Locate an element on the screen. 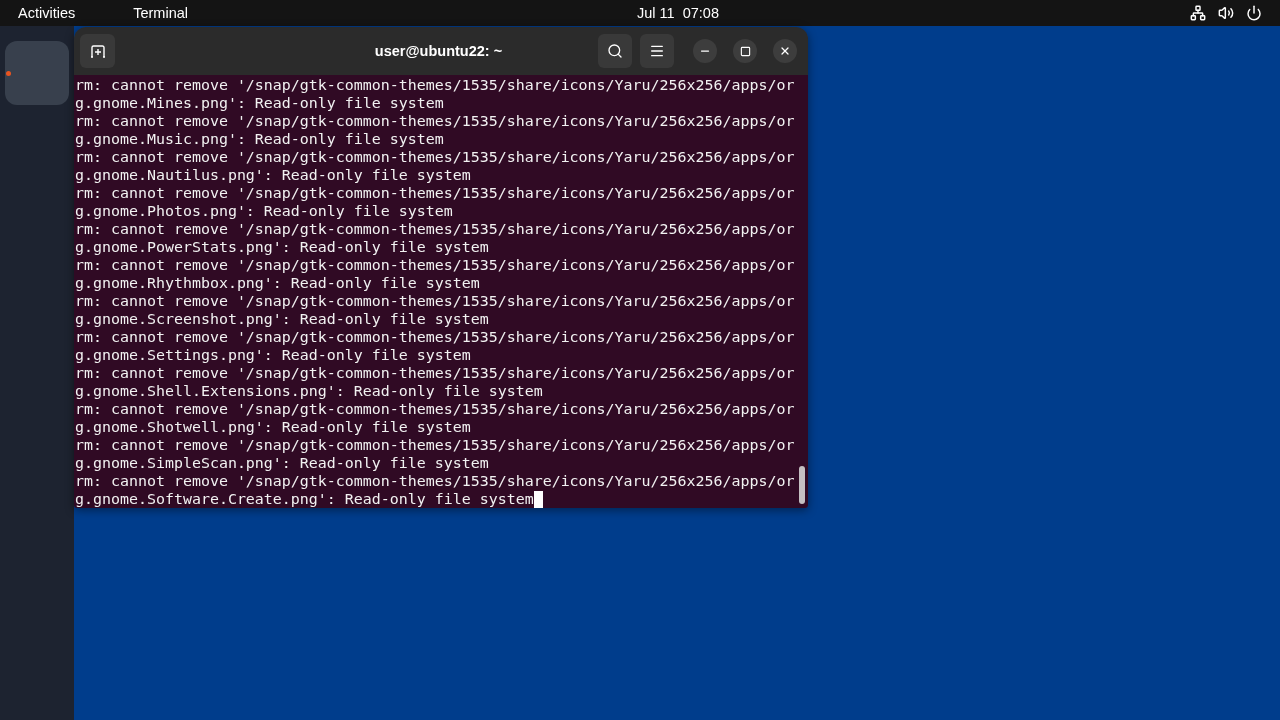  new-tab-button is located at coordinates (97, 51).